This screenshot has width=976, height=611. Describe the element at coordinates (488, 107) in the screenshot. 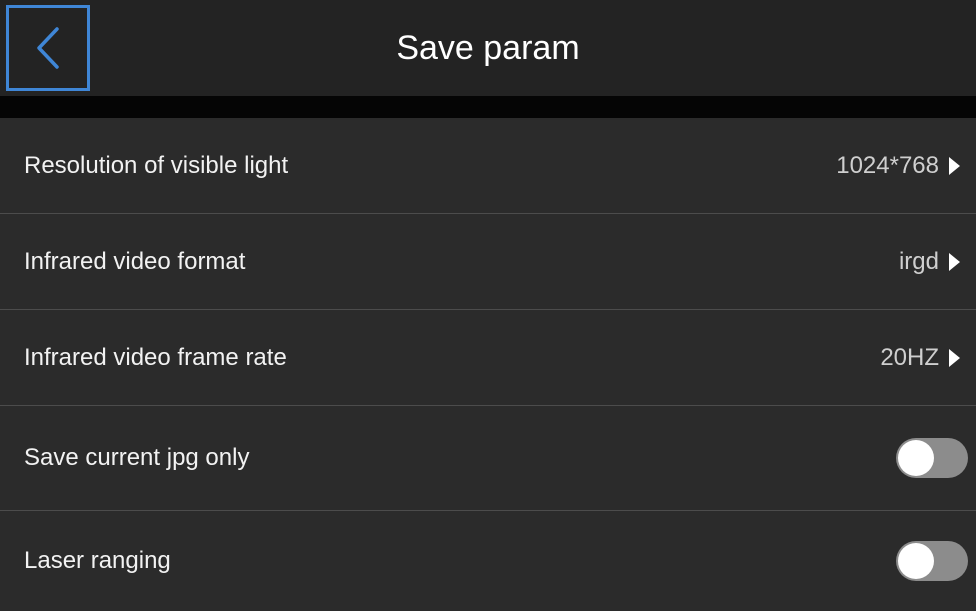

I see `header-divider` at that location.